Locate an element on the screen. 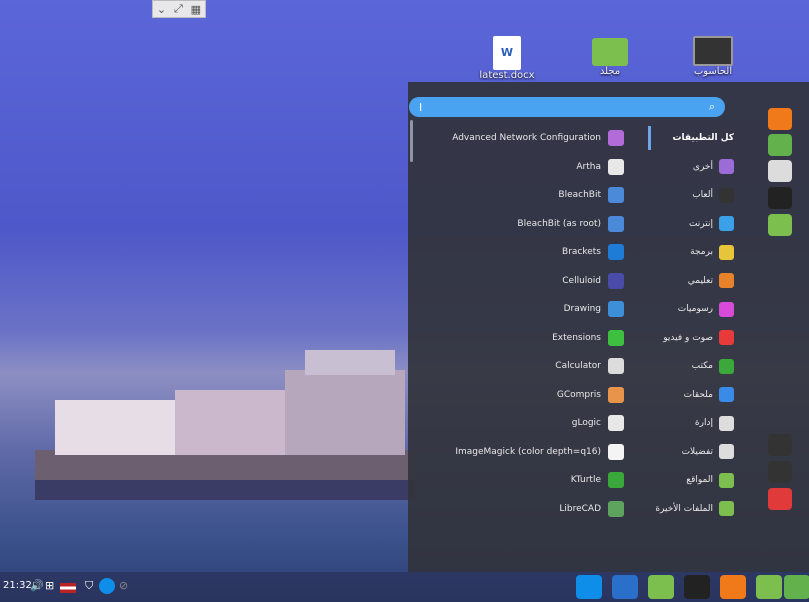 The height and width of the screenshot is (602, 809). shield-icon: ⛉ is located at coordinates (89, 586).